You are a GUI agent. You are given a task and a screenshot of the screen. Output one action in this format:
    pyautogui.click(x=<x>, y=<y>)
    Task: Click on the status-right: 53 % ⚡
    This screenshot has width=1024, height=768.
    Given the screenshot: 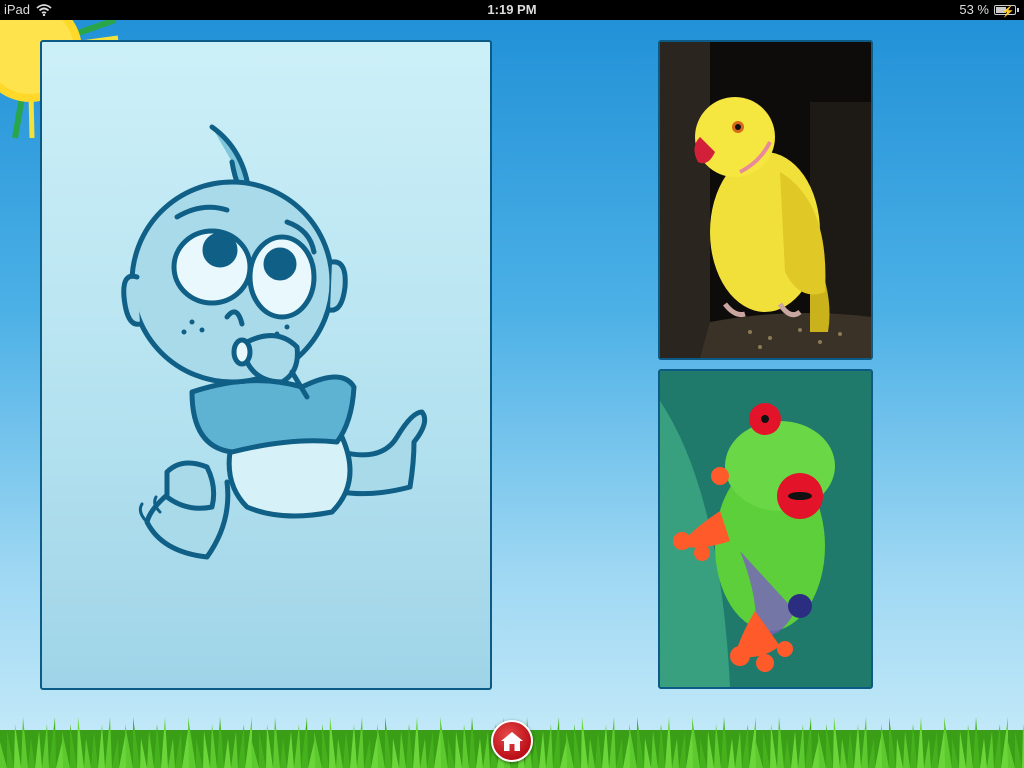 What is the action you would take?
    pyautogui.click(x=989, y=10)
    